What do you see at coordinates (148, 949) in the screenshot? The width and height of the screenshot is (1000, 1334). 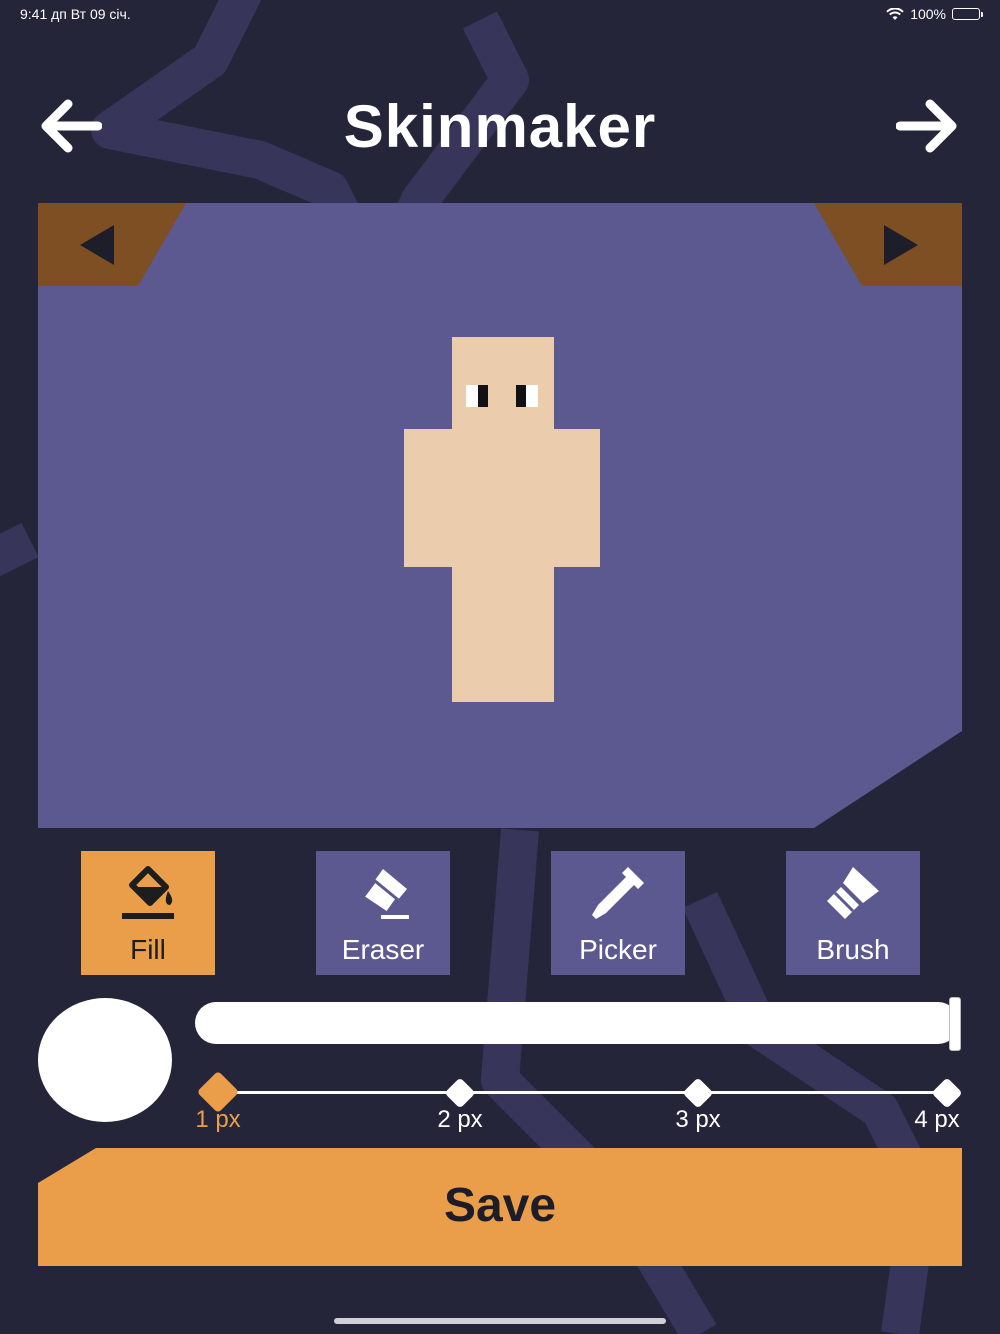 I see `fill-tool-label: Fill` at bounding box center [148, 949].